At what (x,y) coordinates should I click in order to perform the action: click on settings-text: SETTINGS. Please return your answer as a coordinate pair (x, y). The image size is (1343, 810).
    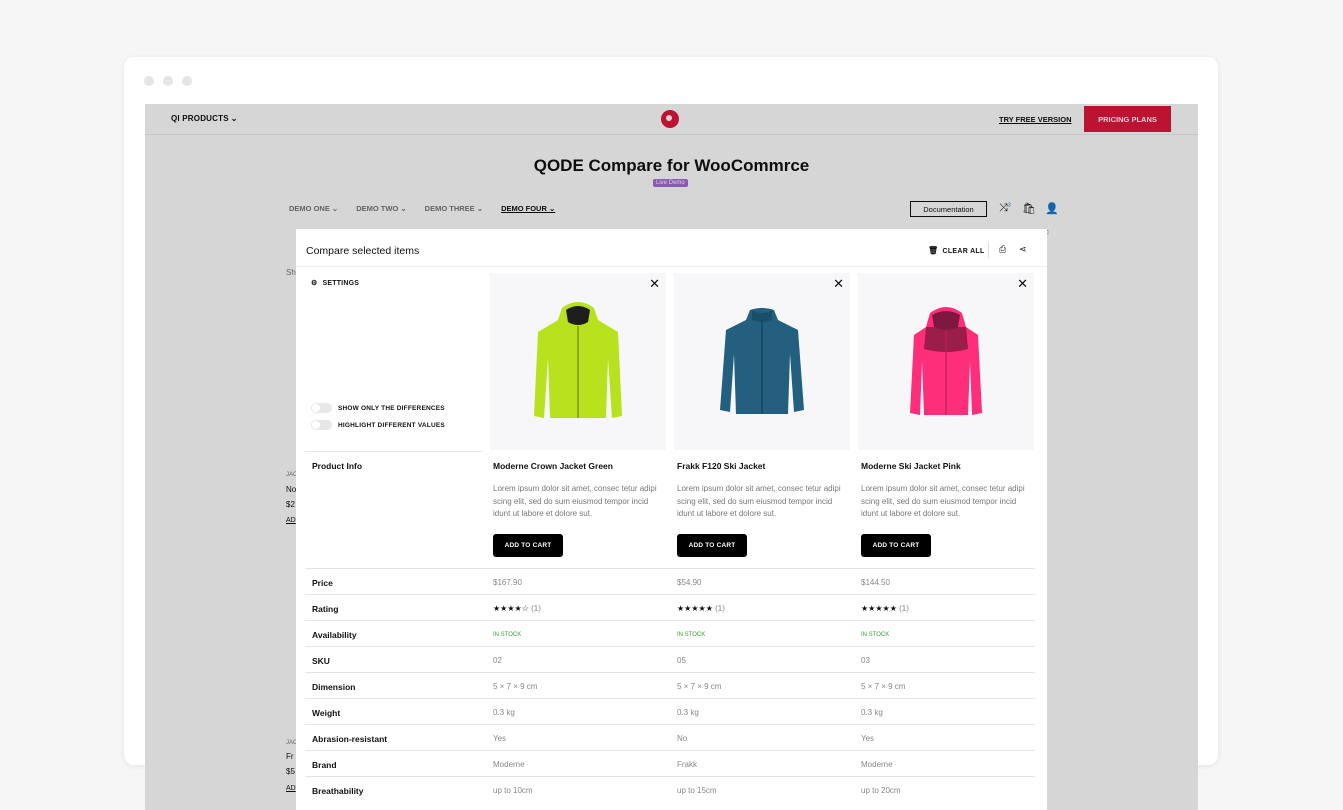
    Looking at the image, I should click on (341, 283).